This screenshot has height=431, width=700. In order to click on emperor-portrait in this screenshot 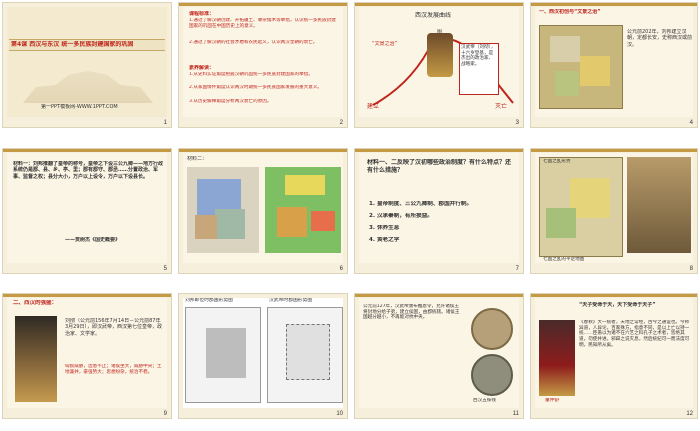, I will do `click(440, 55)`.